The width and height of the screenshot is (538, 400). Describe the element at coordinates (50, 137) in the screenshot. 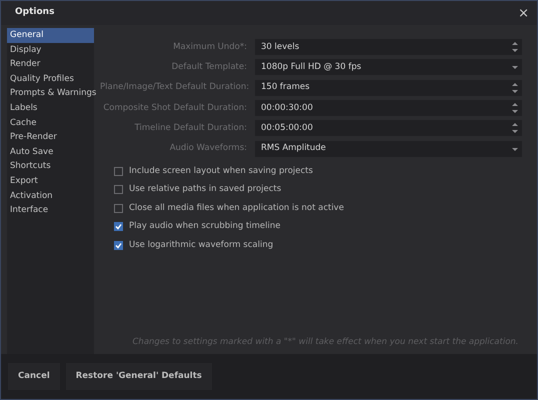

I see `sidebar-item: Pre-Render` at that location.